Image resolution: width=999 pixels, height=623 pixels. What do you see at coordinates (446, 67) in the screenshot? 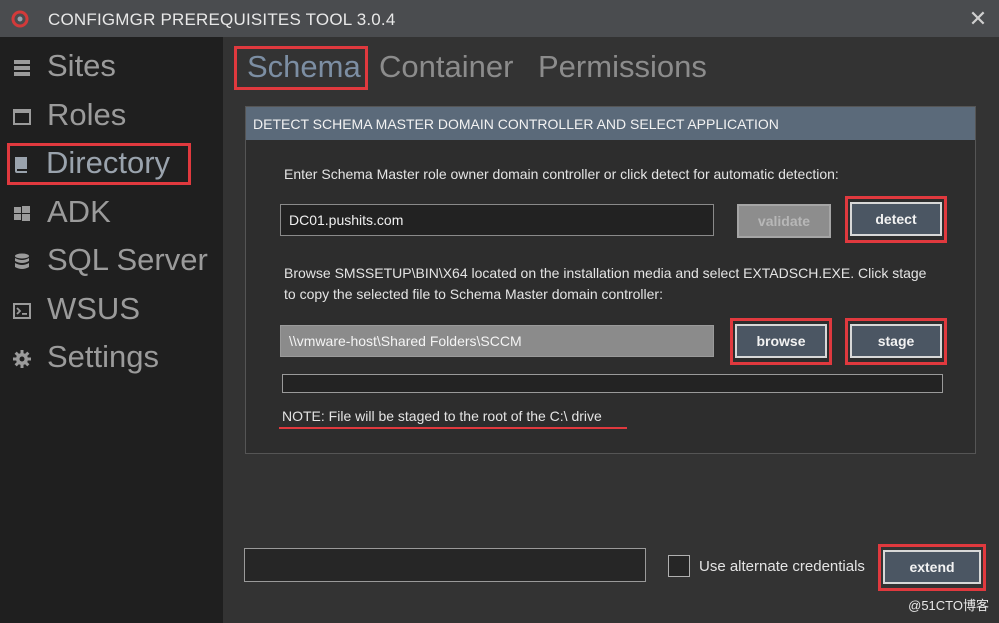
I see `tab-container: Container` at bounding box center [446, 67].